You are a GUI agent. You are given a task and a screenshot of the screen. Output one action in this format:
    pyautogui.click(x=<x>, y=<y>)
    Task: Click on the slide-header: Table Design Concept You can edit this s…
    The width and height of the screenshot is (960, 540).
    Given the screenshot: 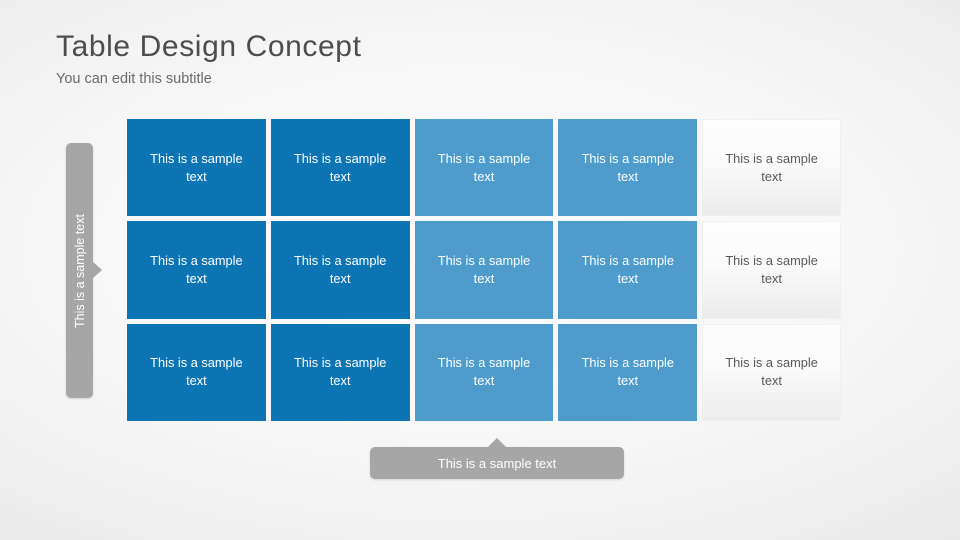 What is the action you would take?
    pyautogui.click(x=209, y=58)
    